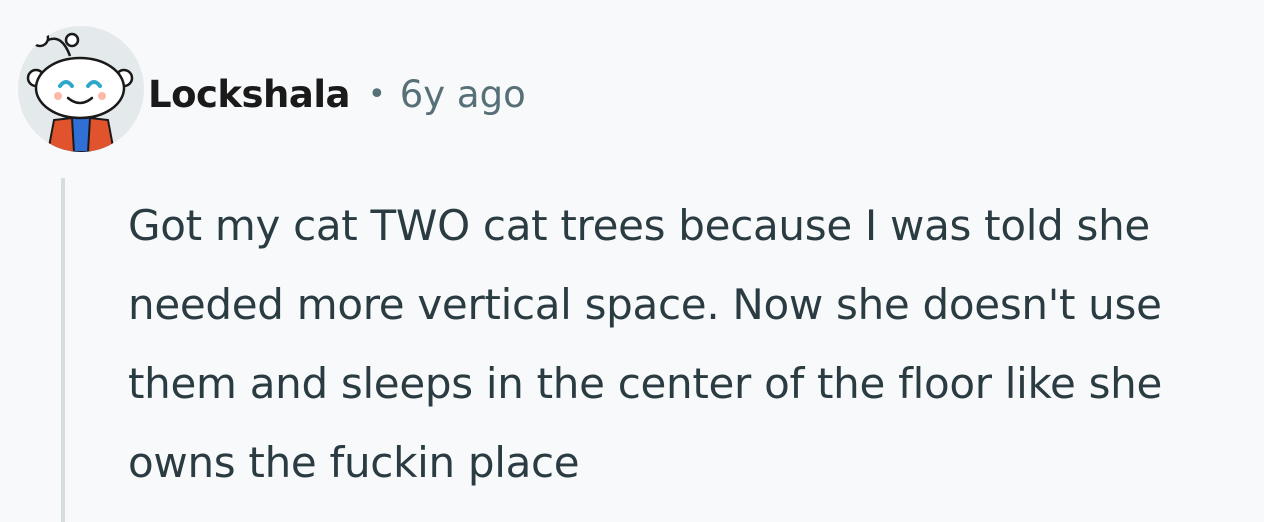 This screenshot has width=1264, height=522. I want to click on comment-timestamp: 6y ago, so click(463, 94).